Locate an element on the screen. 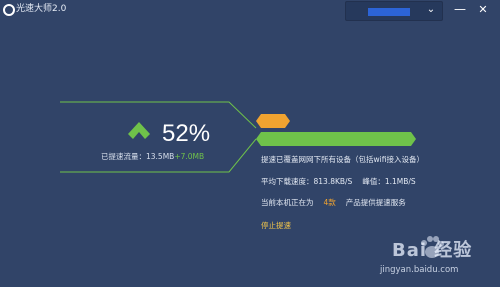 The width and height of the screenshot is (500, 287). boost-count: 4款 is located at coordinates (329, 202).